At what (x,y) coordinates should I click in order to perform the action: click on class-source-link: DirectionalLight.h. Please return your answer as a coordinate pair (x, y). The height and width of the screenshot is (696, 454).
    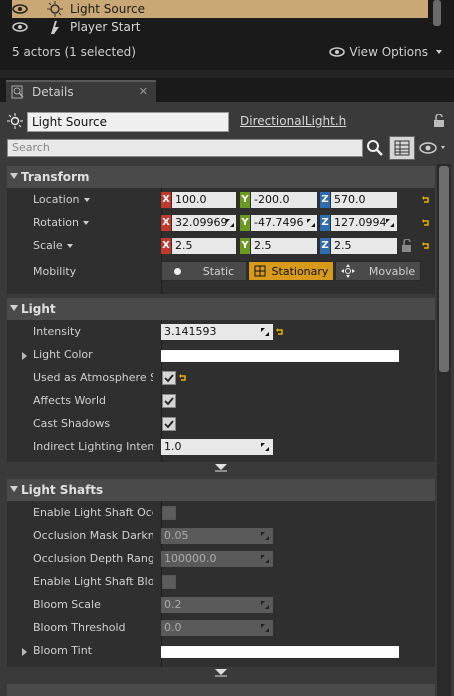
    Looking at the image, I should click on (293, 121).